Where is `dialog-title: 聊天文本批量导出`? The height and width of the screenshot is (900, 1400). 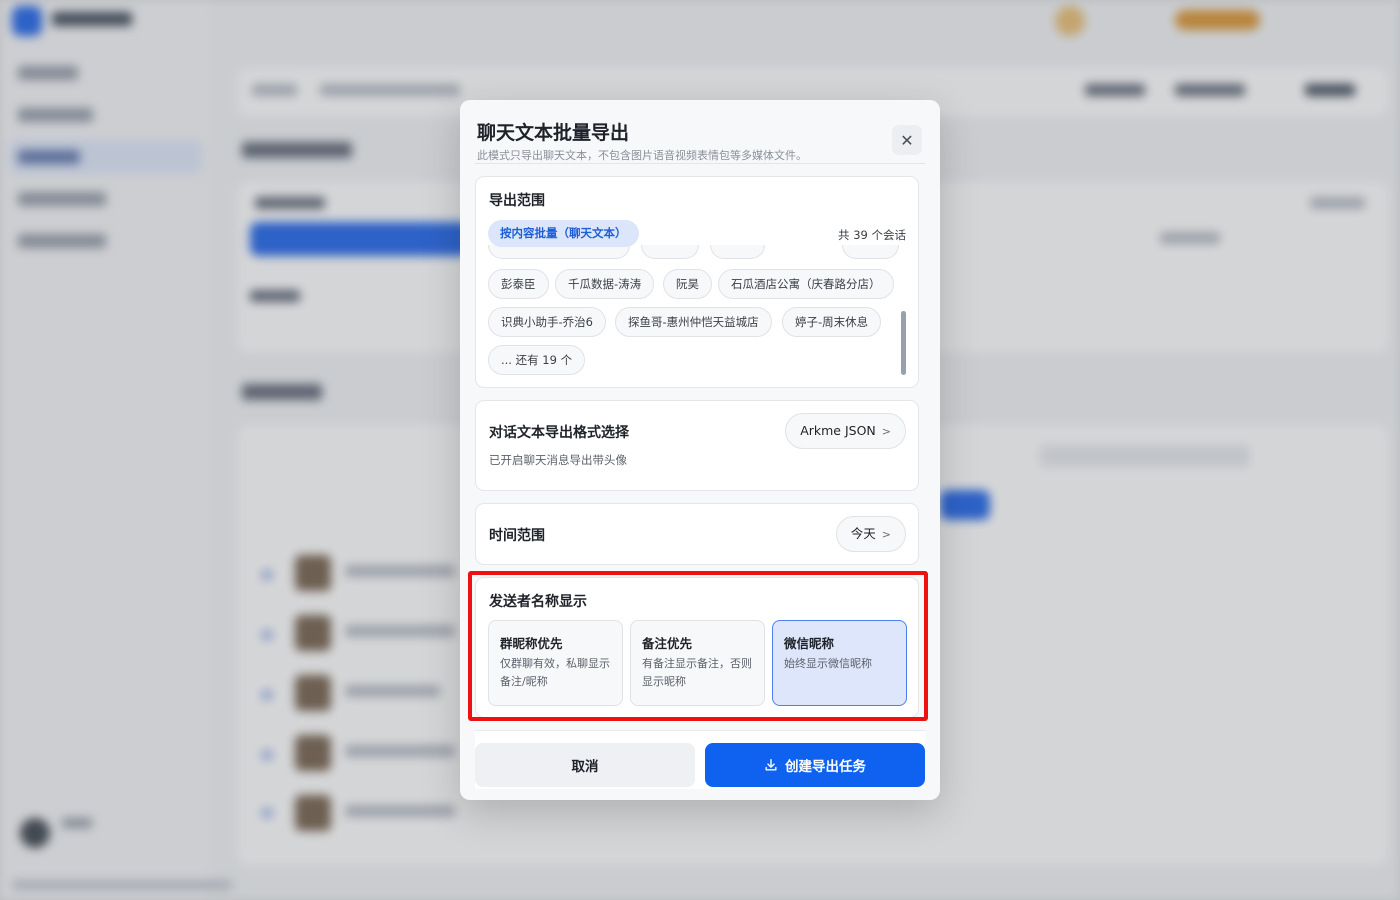
dialog-title: 聊天文本批量导出 is located at coordinates (553, 133).